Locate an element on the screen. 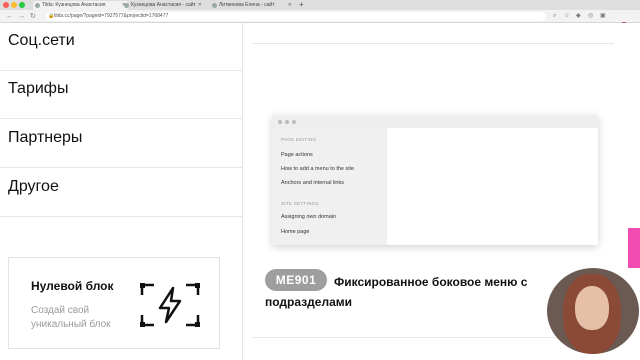  sidebar-item-social: Соц.сети is located at coordinates (121, 47).